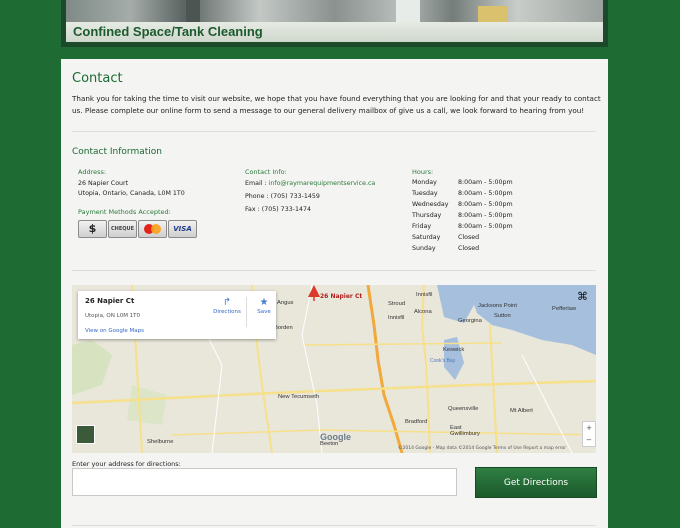 The width and height of the screenshot is (680, 528). What do you see at coordinates (97, 78) in the screenshot?
I see `page-title: Contact` at bounding box center [97, 78].